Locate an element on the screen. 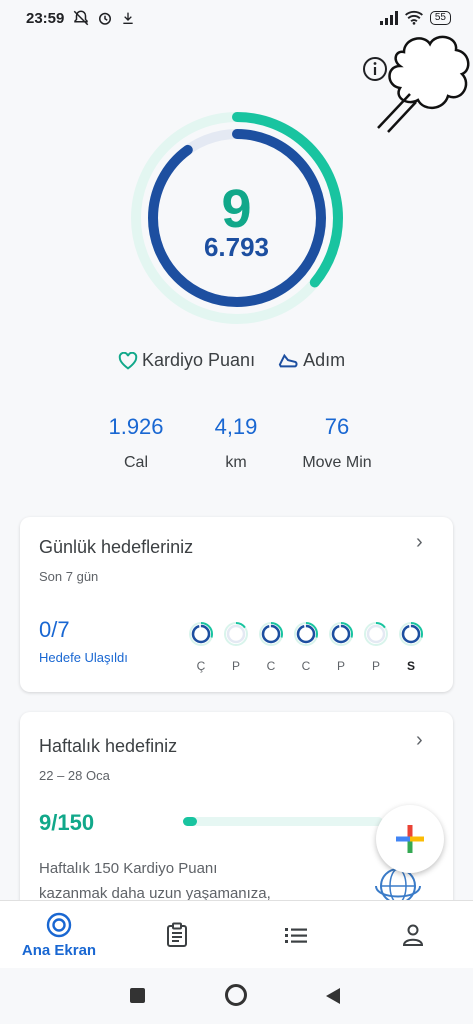  plus-icon is located at coordinates (410, 839).